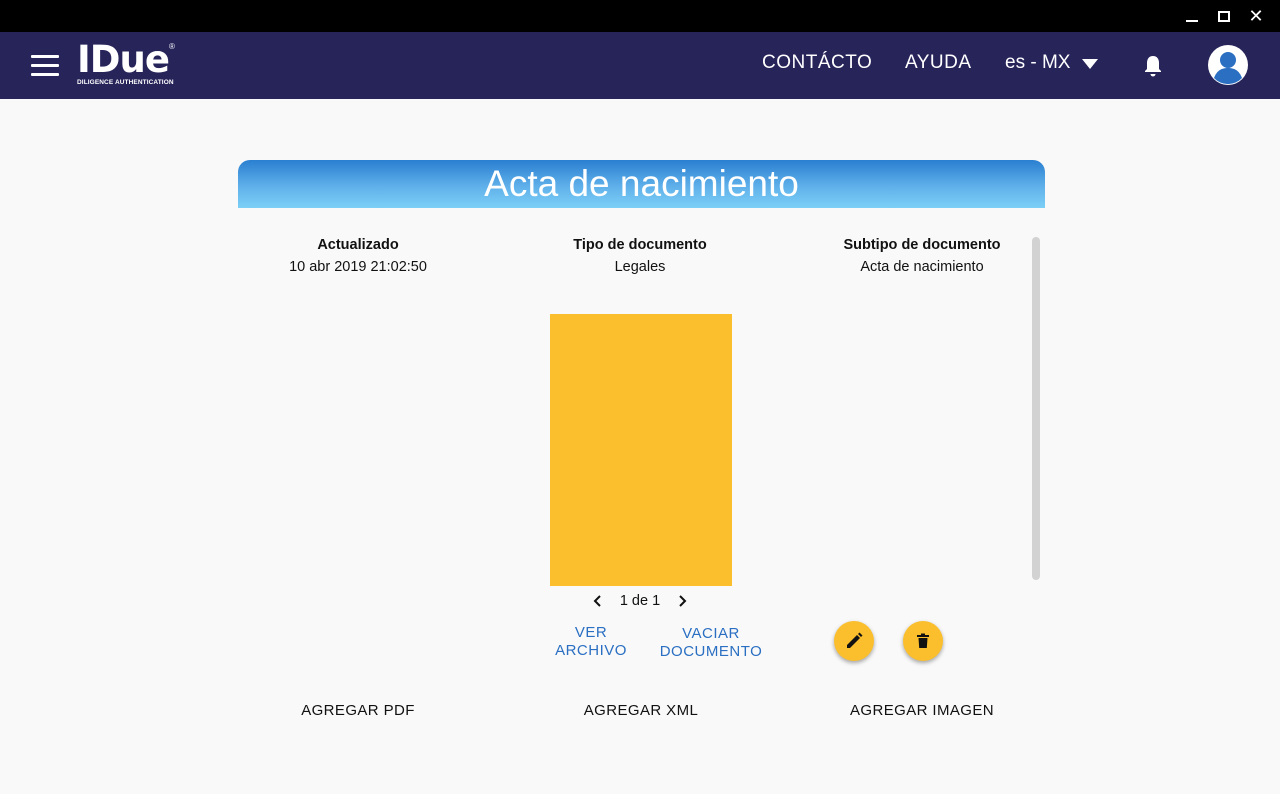 The height and width of the screenshot is (794, 1280). I want to click on chevron-right-icon, so click(683, 601).